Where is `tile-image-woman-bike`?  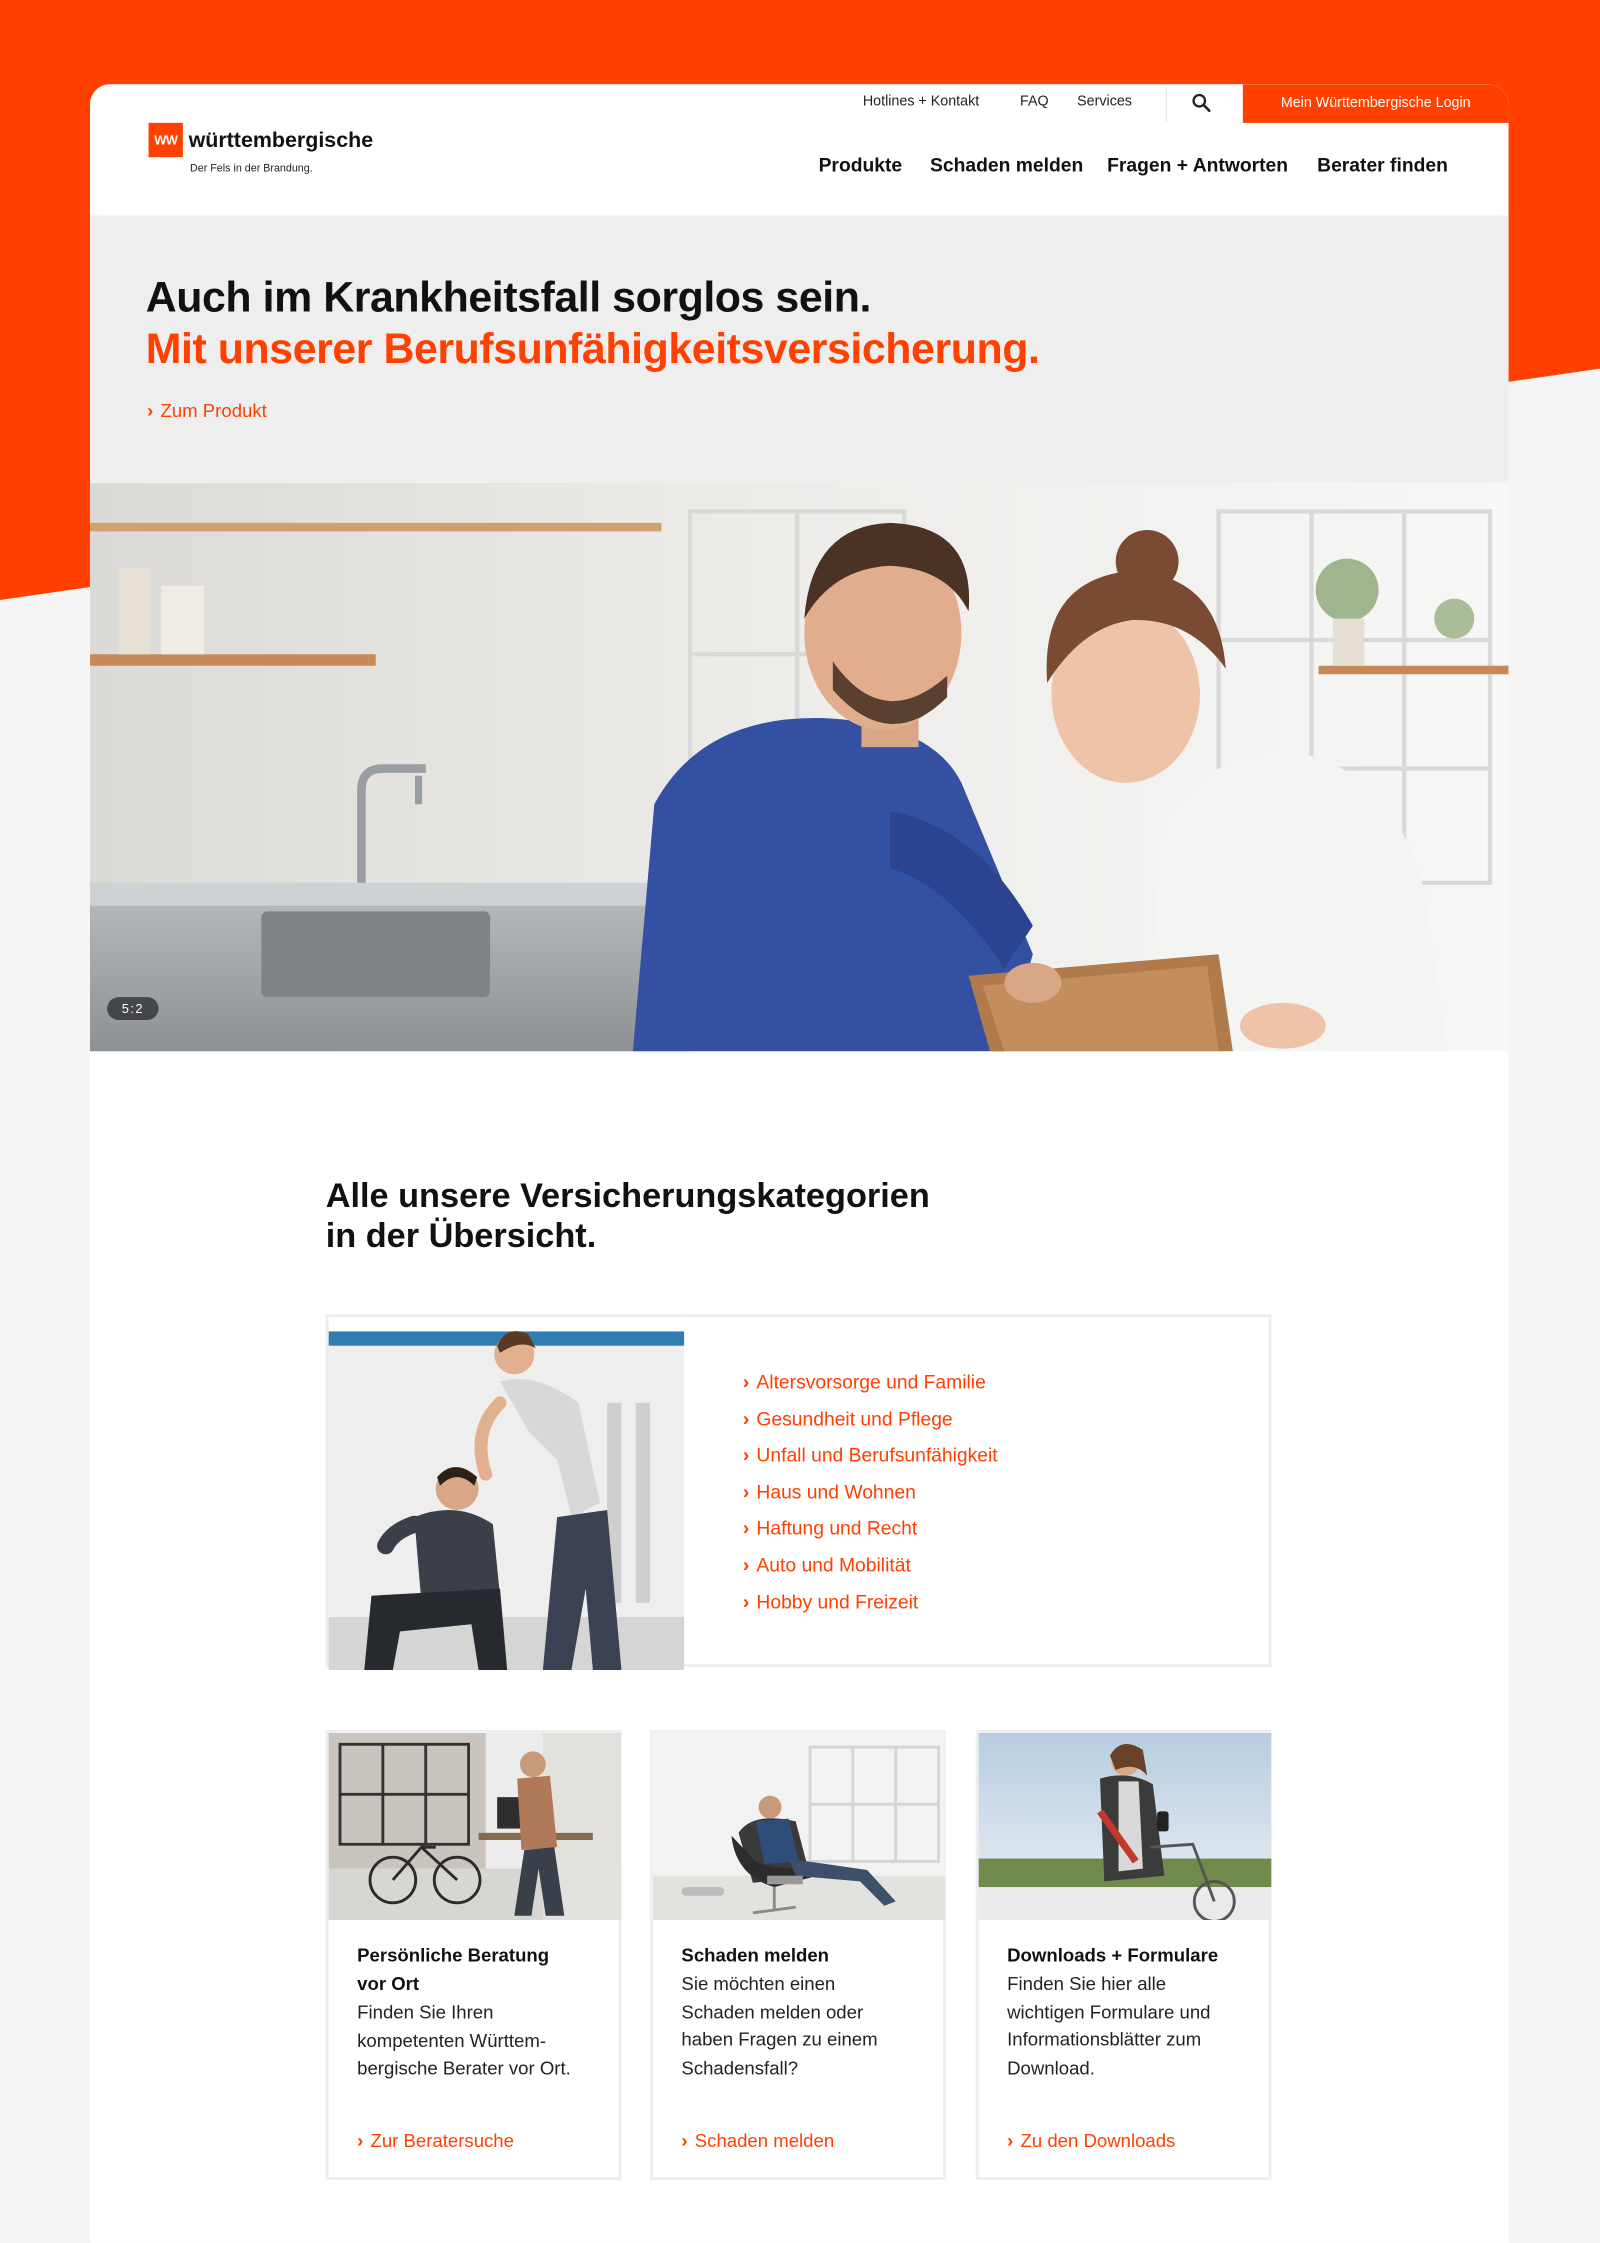 tile-image-woman-bike is located at coordinates (1125, 1826).